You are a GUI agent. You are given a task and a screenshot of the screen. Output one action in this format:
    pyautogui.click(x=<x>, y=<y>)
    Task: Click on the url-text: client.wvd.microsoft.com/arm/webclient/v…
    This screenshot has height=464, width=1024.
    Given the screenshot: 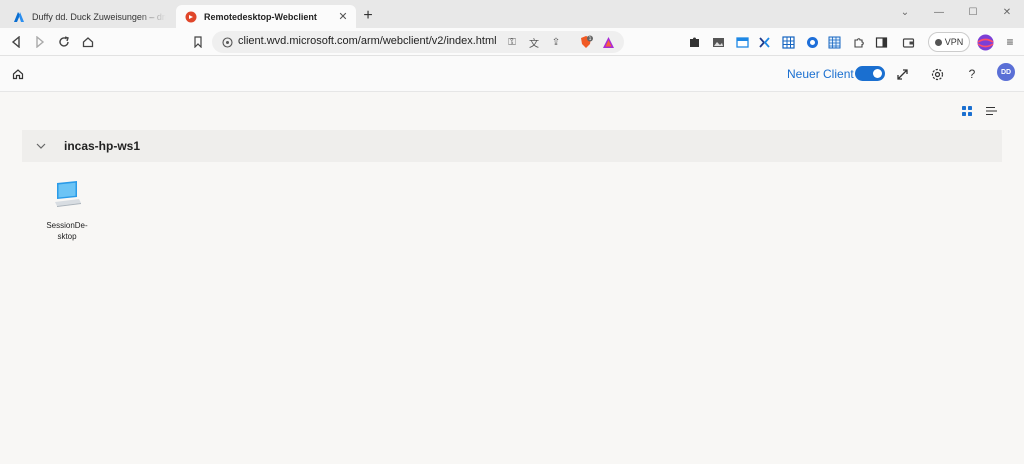 What is the action you would take?
    pyautogui.click(x=367, y=41)
    